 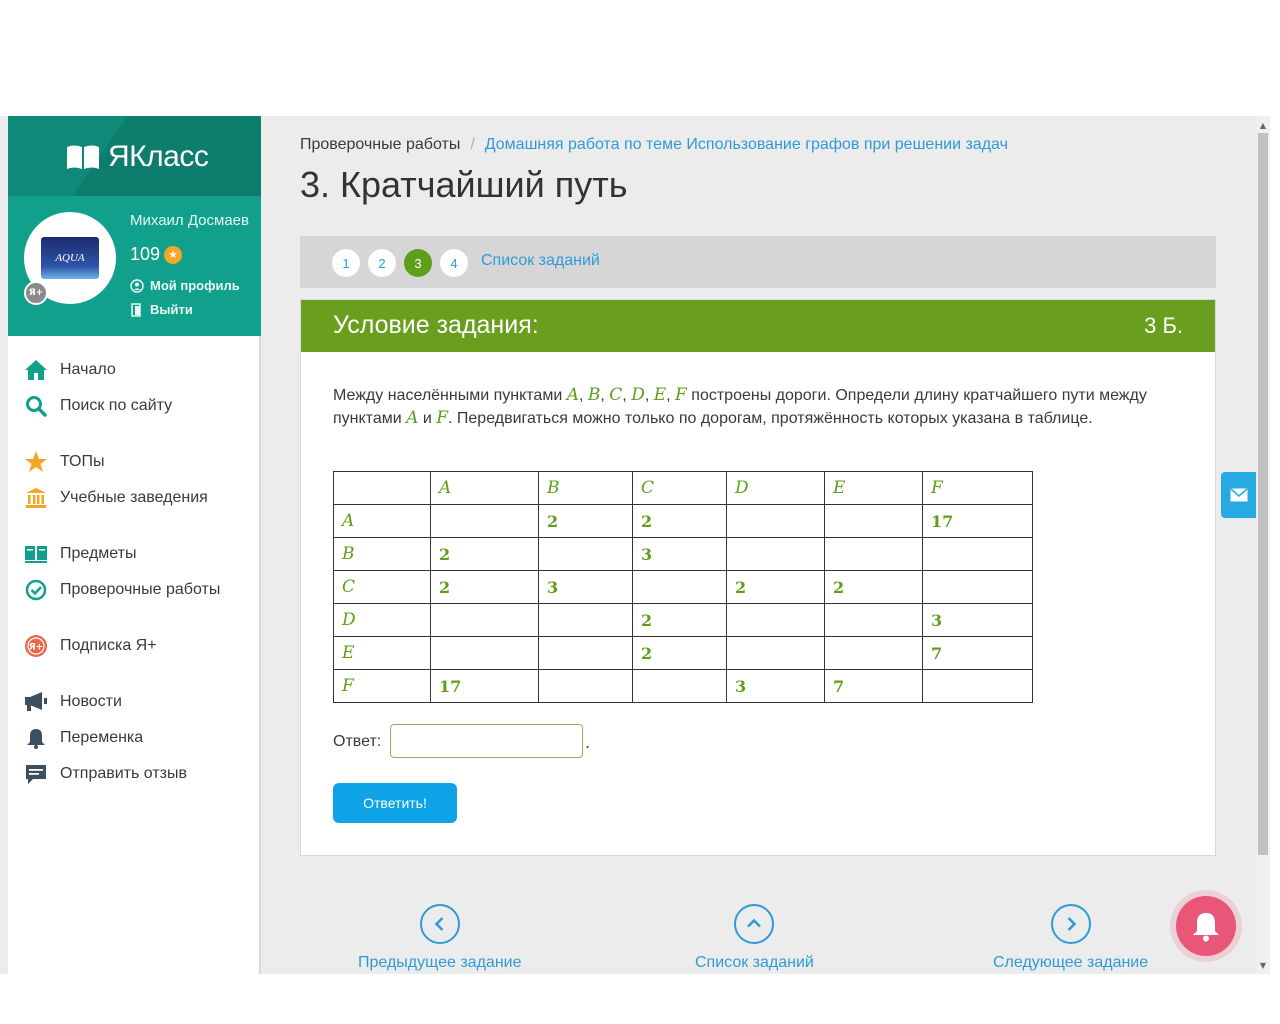 What do you see at coordinates (116, 405) in the screenshot?
I see `sidebar-item-label: Поиск по сайту` at bounding box center [116, 405].